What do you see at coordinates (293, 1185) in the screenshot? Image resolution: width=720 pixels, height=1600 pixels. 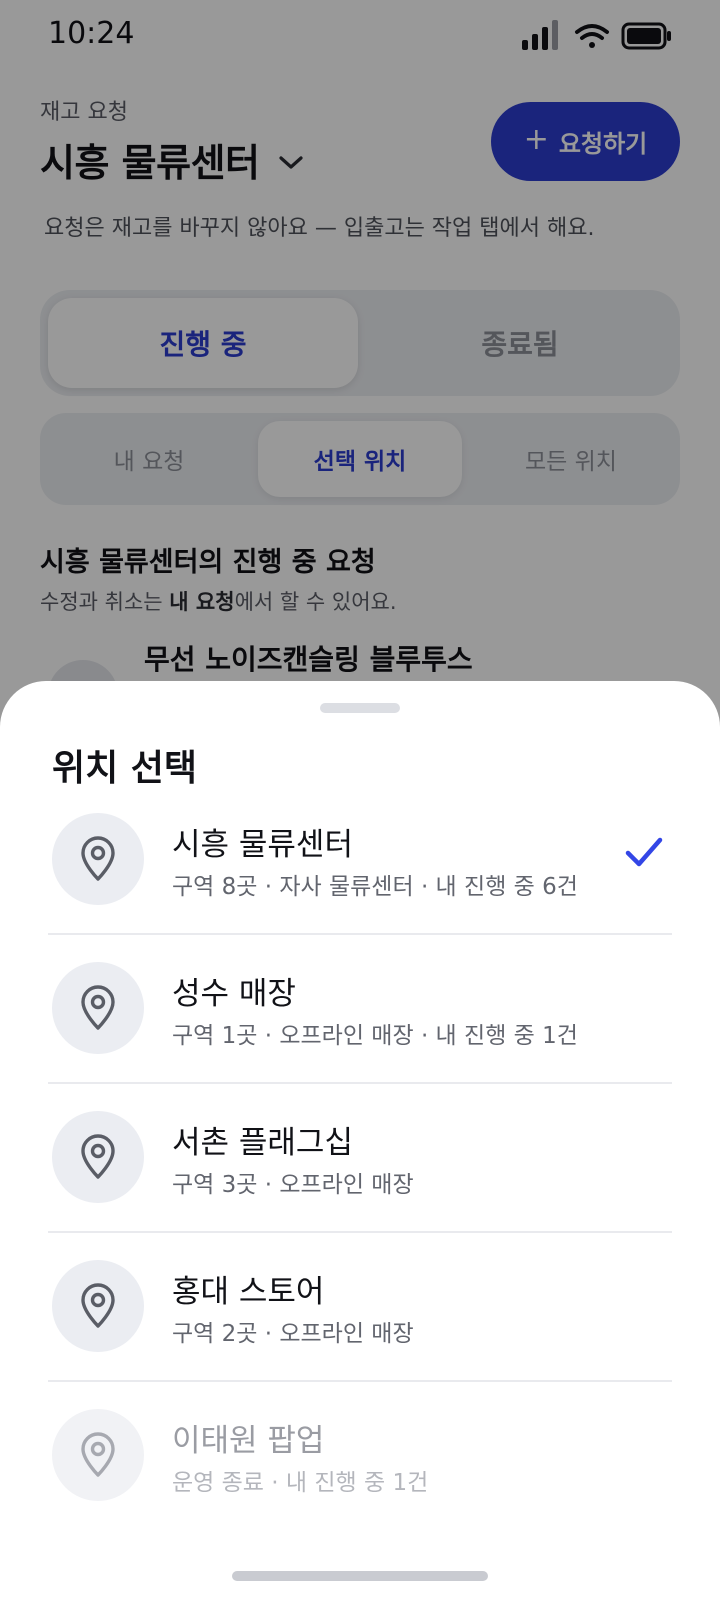 I see `location-meta: 구역 3곳 · 오프라인 매장` at bounding box center [293, 1185].